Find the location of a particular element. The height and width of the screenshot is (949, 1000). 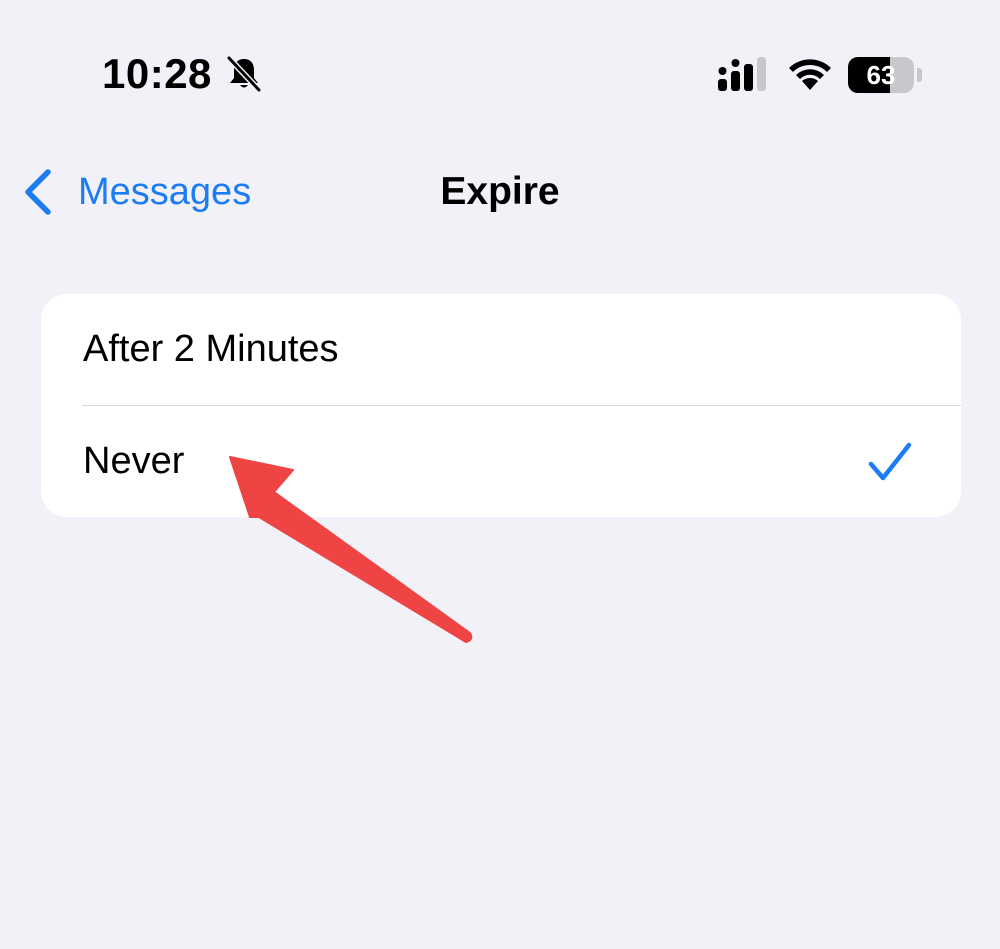

option-after-2-minutes: After 2 Minutes is located at coordinates (501, 349).